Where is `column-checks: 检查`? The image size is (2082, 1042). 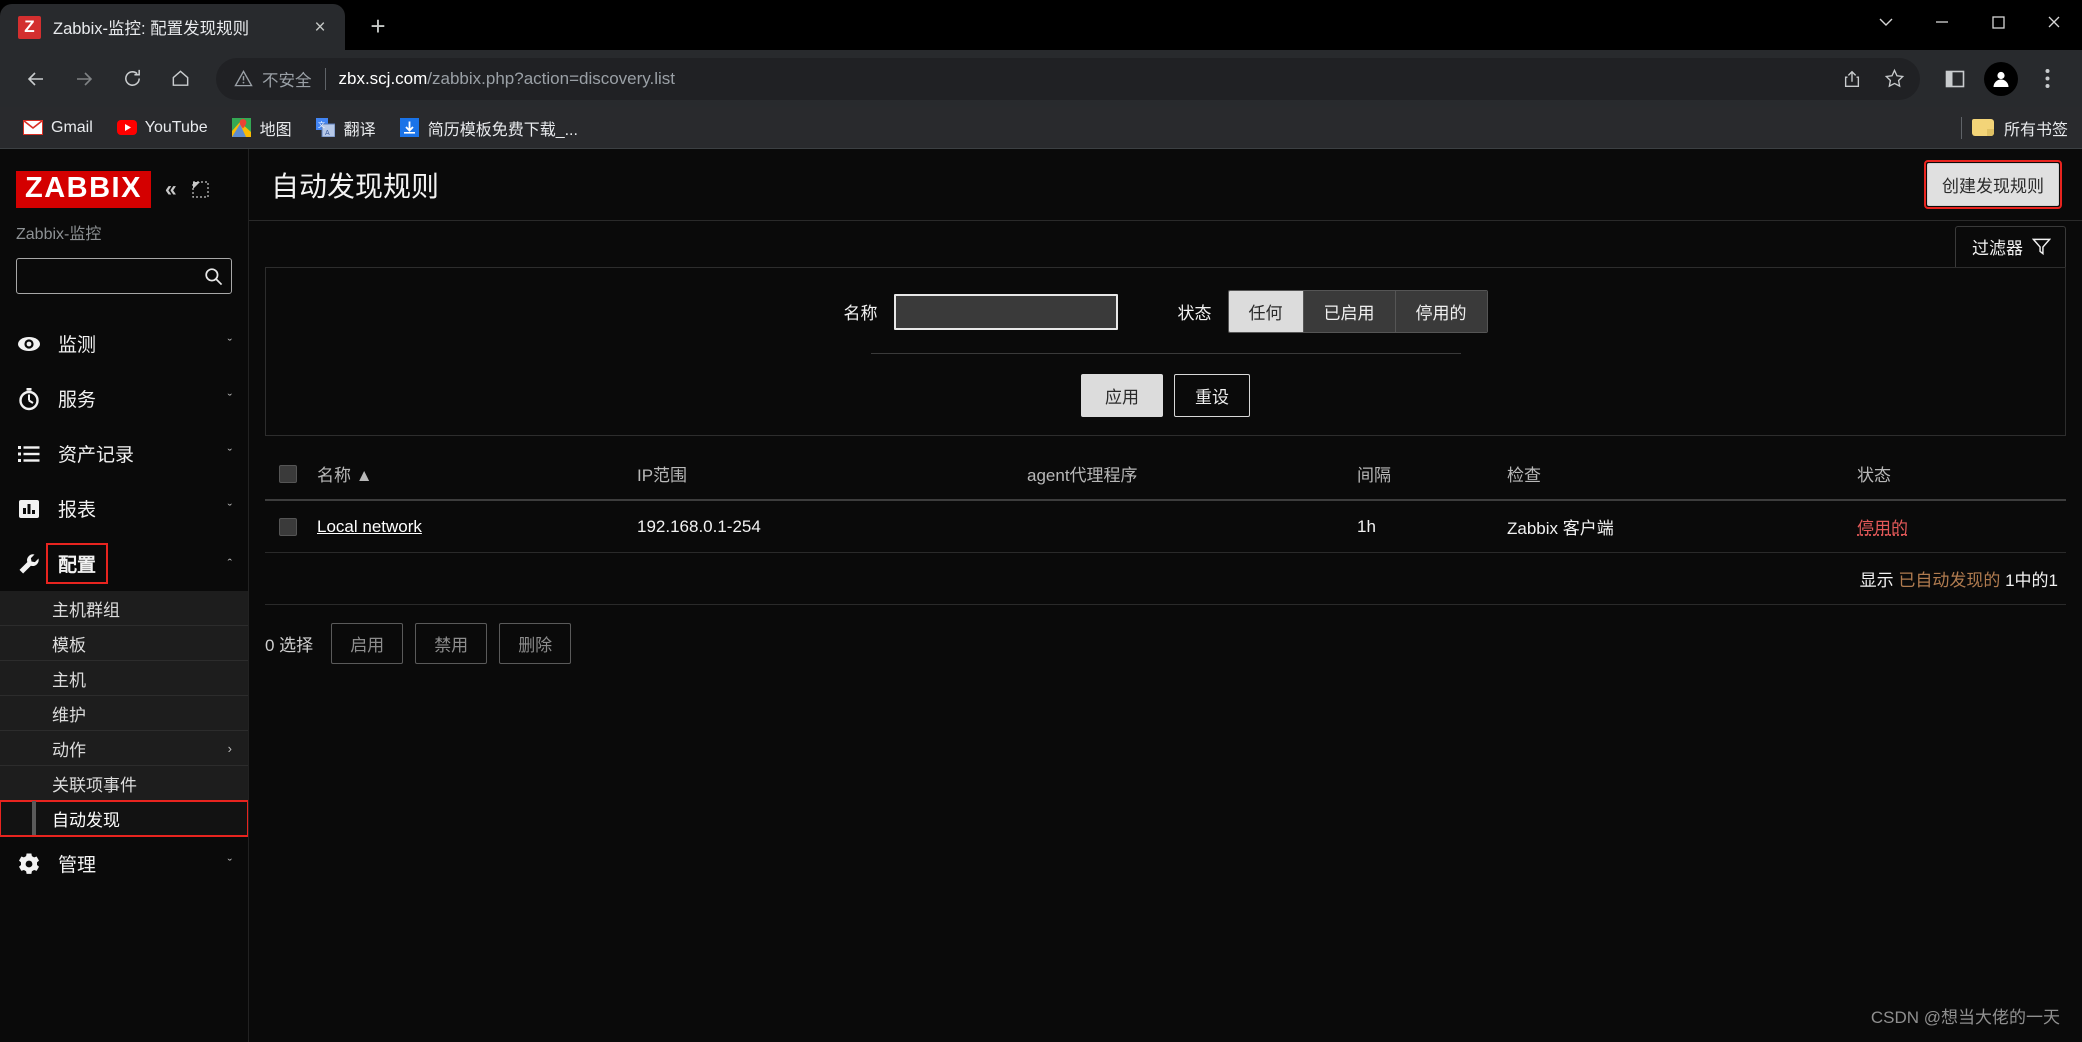
column-checks: 检查 is located at coordinates (1674, 474).